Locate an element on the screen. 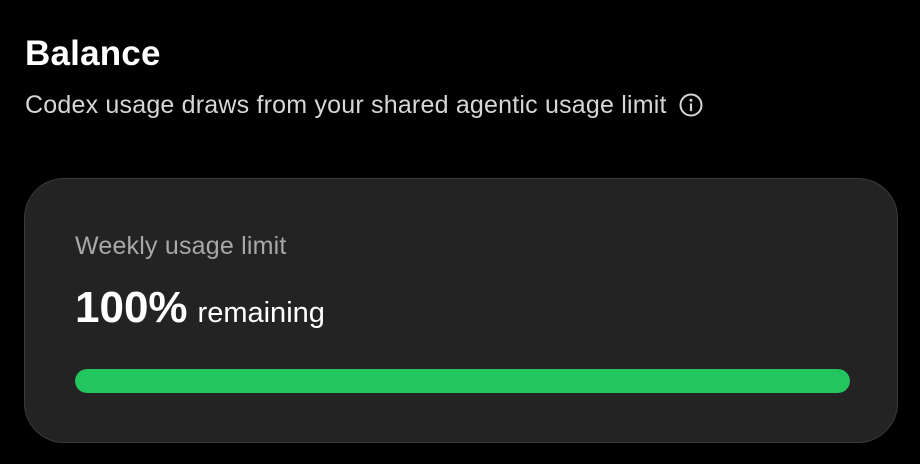 This screenshot has width=920, height=464. remaining-percent: 100% is located at coordinates (131, 307).